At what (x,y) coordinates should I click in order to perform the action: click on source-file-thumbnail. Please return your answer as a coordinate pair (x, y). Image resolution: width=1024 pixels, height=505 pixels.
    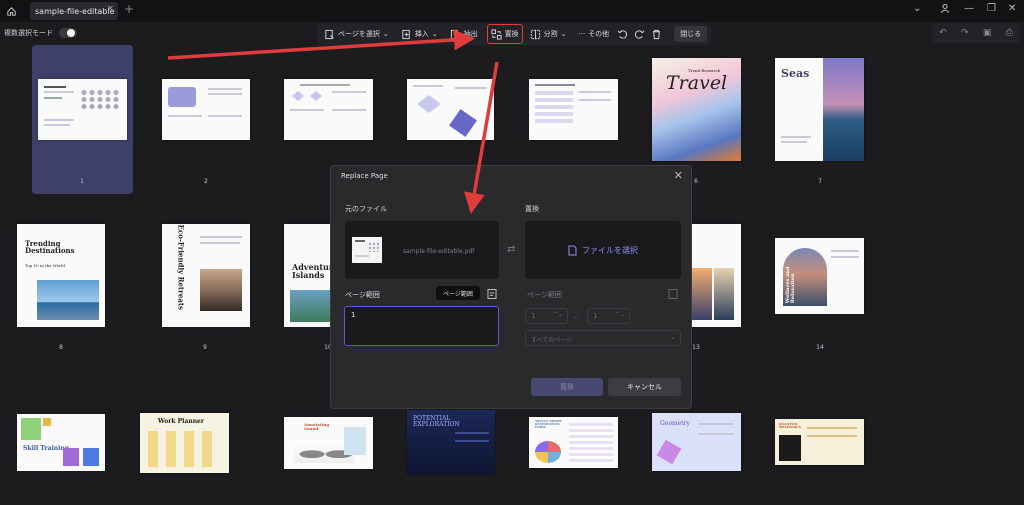
    Looking at the image, I should click on (367, 250).